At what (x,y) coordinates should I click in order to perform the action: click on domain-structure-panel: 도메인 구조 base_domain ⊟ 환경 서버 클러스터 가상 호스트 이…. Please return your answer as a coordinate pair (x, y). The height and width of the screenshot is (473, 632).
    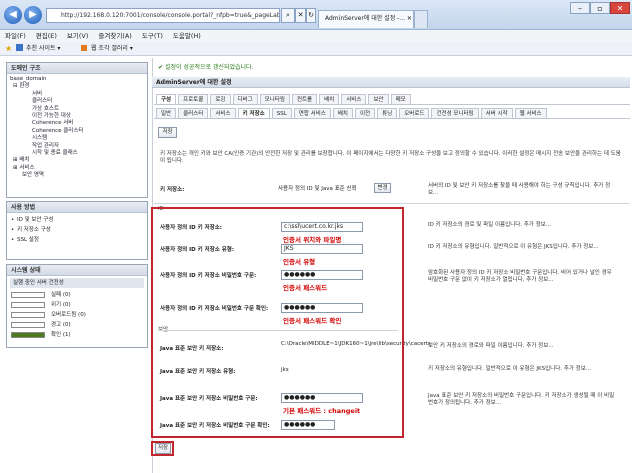
    Looking at the image, I should click on (77, 130).